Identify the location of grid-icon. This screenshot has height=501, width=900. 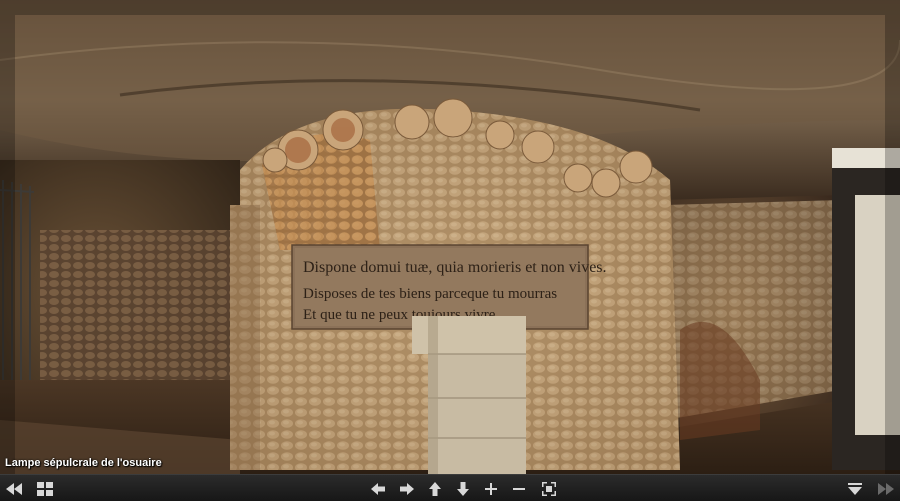
(45, 488).